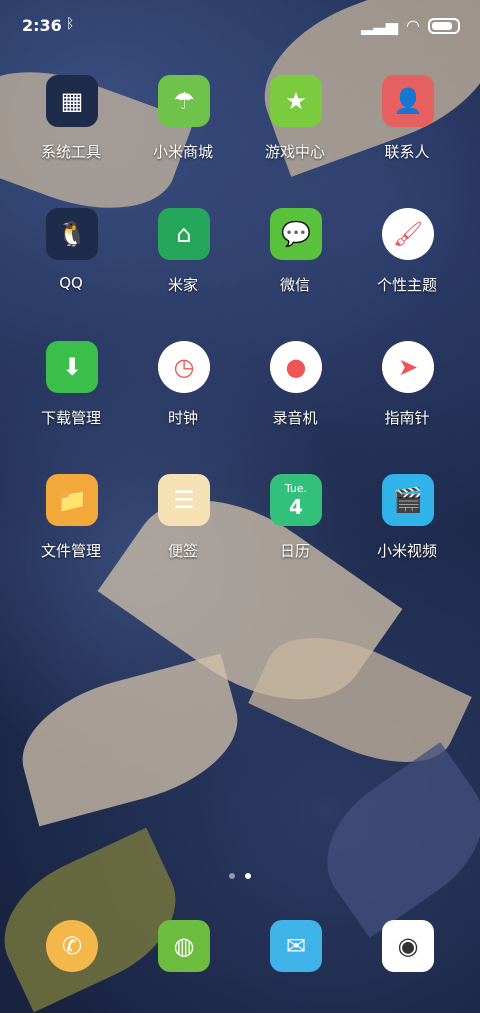 The width and height of the screenshot is (480, 1013). Describe the element at coordinates (71, 263) in the screenshot. I see `app-qq: 🐧 QQ` at that location.